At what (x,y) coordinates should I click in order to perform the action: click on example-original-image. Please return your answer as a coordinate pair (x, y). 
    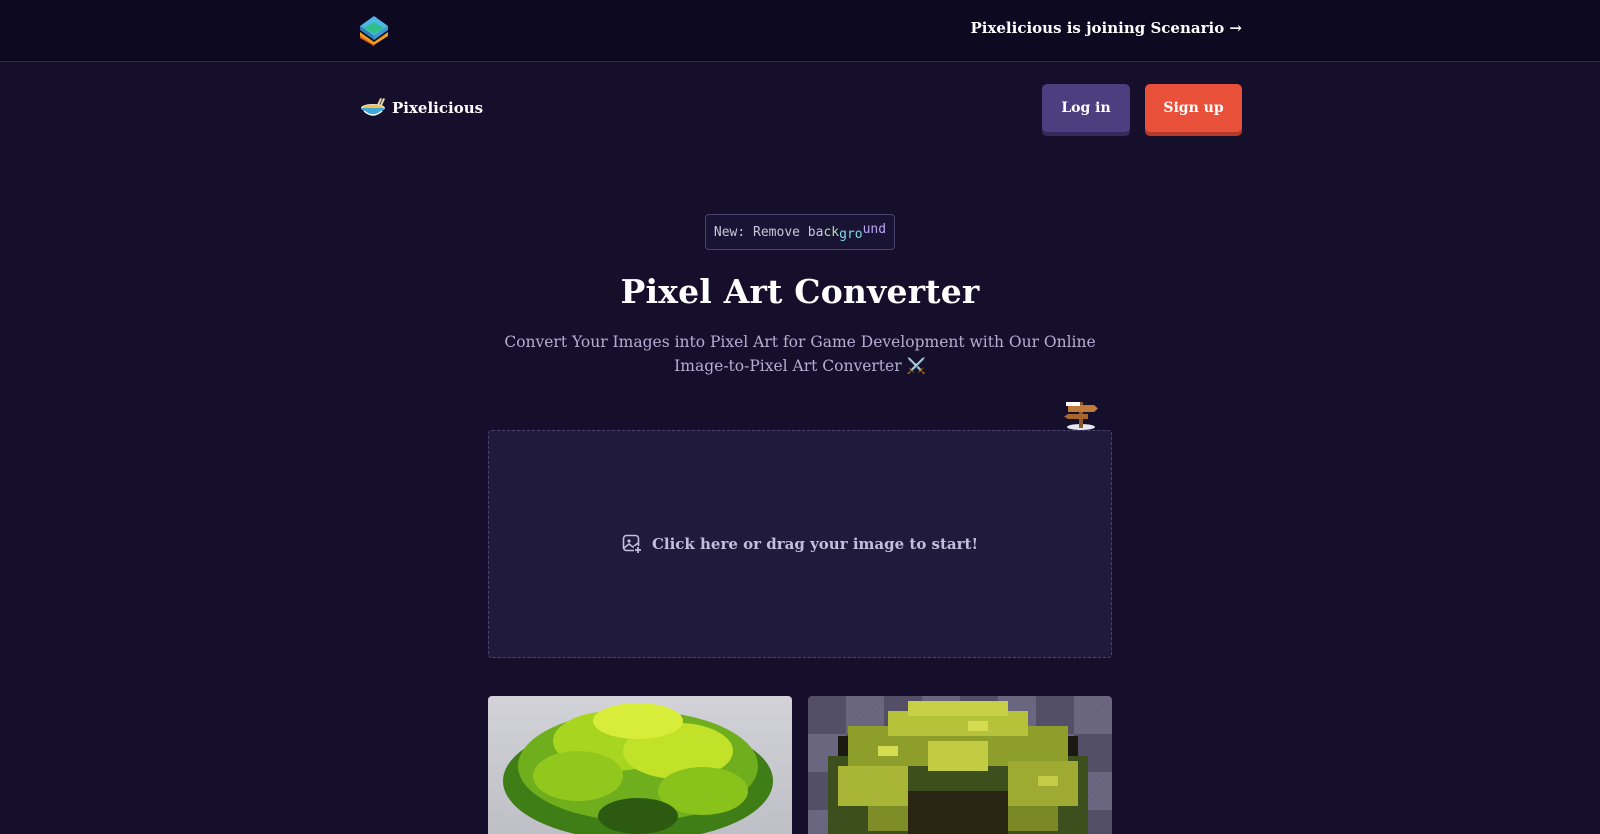
    Looking at the image, I should click on (640, 765).